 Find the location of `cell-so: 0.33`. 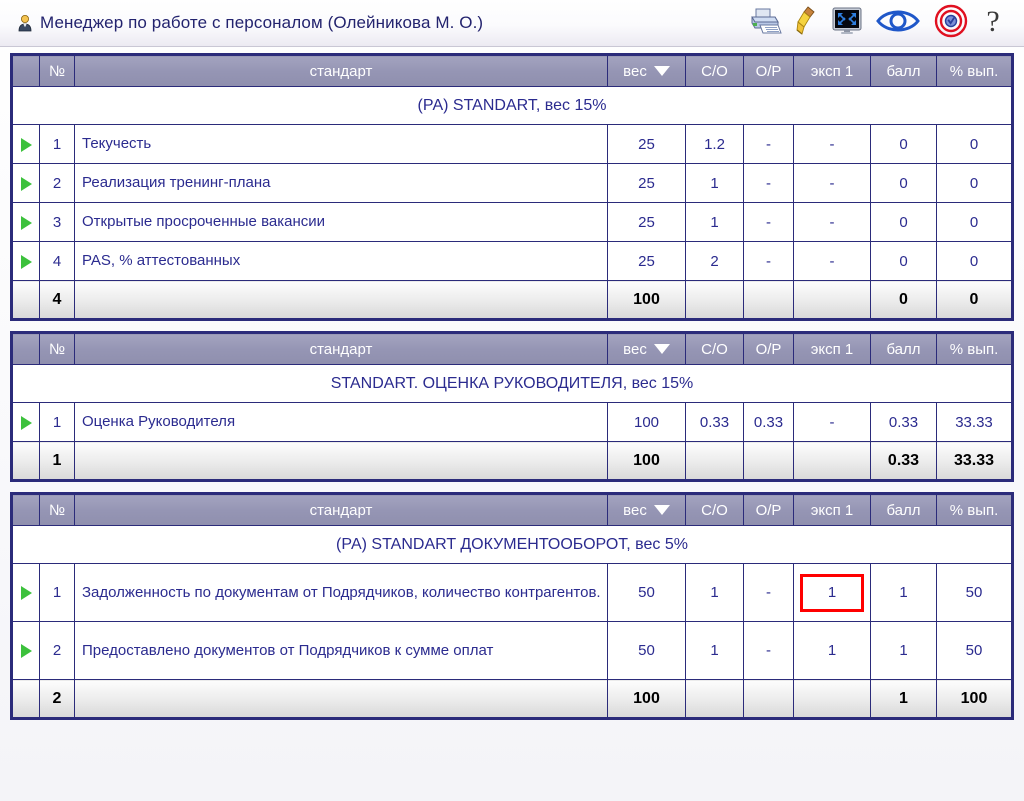

cell-so: 0.33 is located at coordinates (714, 422).